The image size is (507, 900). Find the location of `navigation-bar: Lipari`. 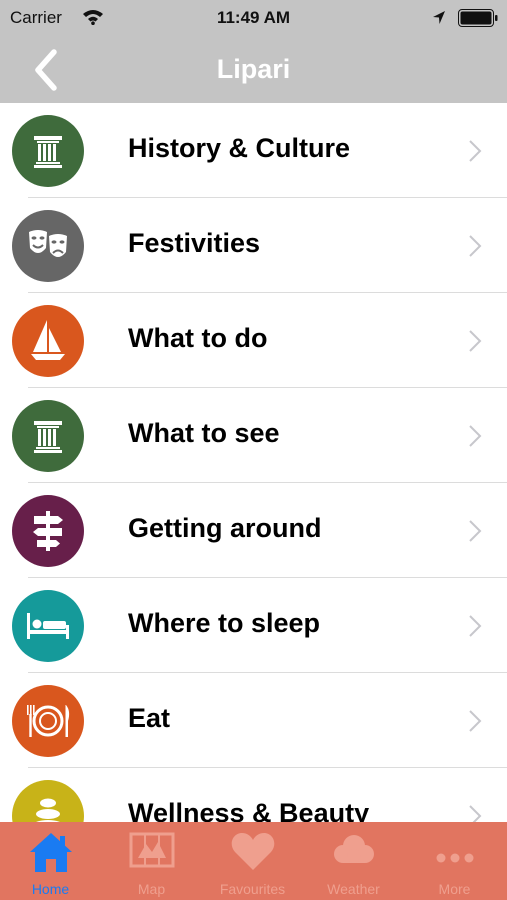

navigation-bar: Lipari is located at coordinates (253, 69).